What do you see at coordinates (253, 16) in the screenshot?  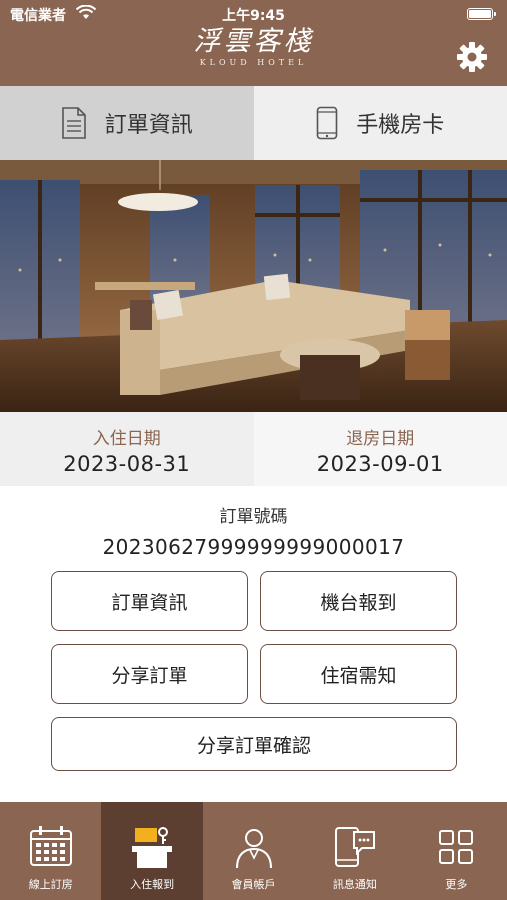 I see `status-time: 上午9:45` at bounding box center [253, 16].